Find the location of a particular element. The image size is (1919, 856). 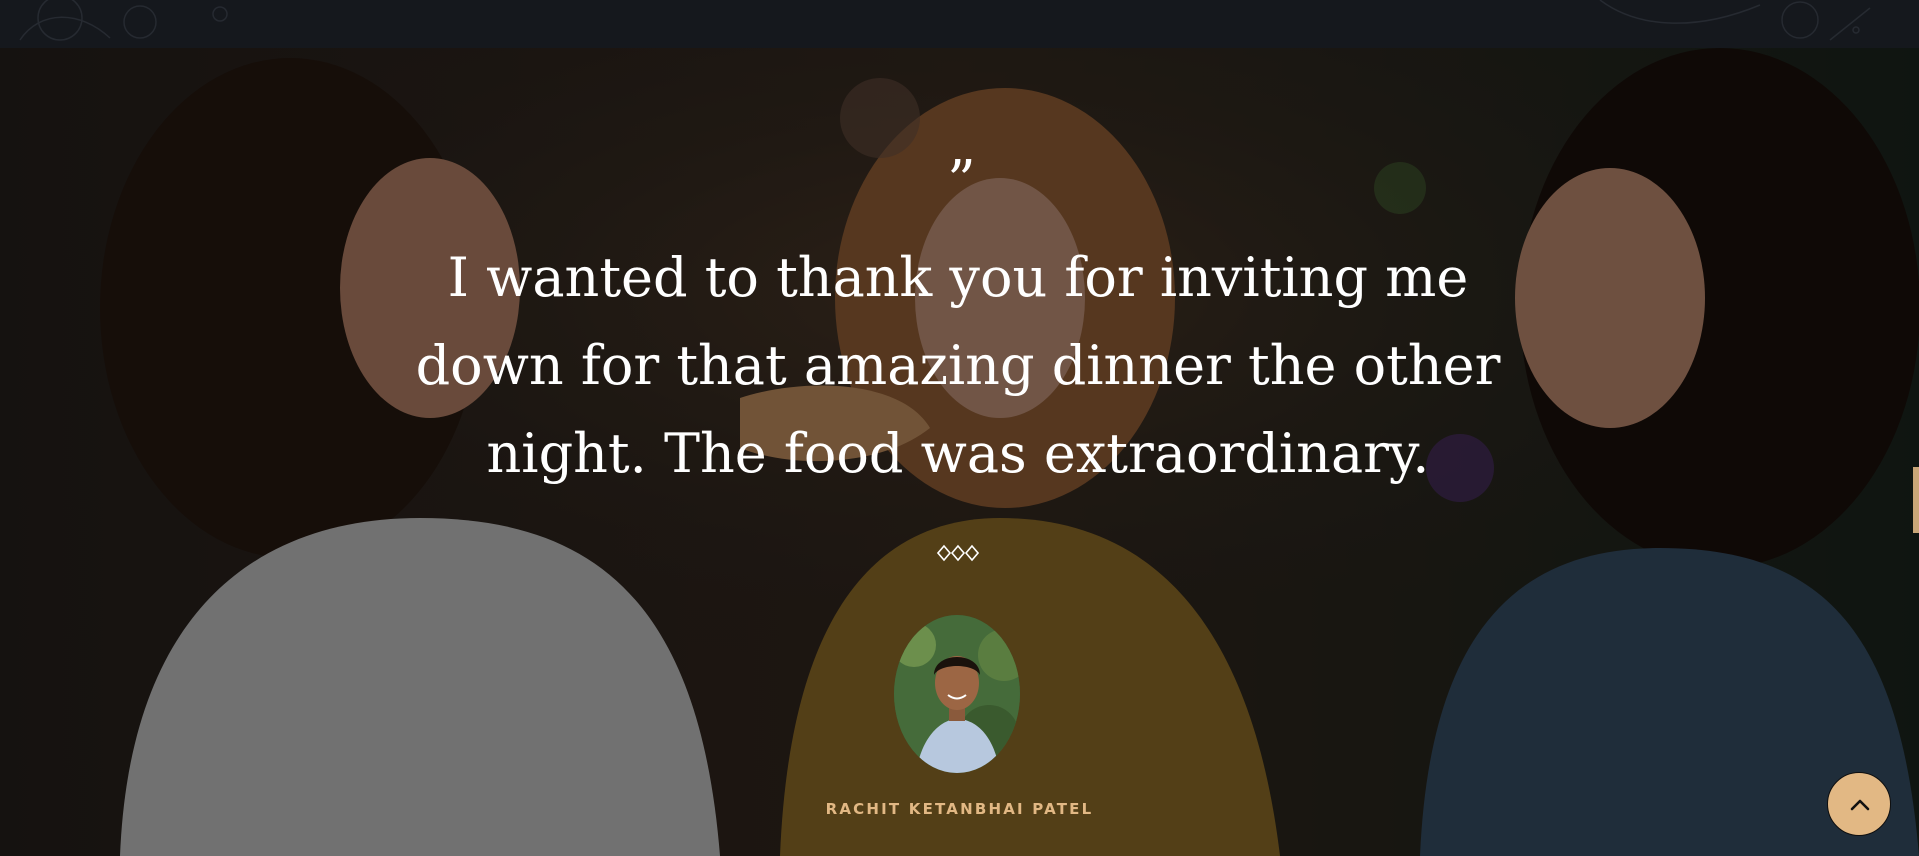

diamond-separator-icon is located at coordinates (958, 553).